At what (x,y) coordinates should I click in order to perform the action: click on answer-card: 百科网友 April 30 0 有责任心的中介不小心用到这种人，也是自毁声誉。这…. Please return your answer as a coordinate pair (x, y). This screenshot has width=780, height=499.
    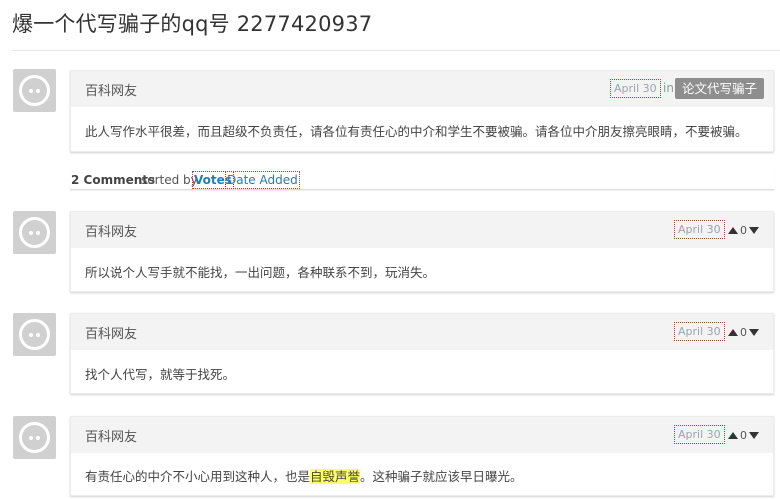
    Looking at the image, I should click on (422, 456).